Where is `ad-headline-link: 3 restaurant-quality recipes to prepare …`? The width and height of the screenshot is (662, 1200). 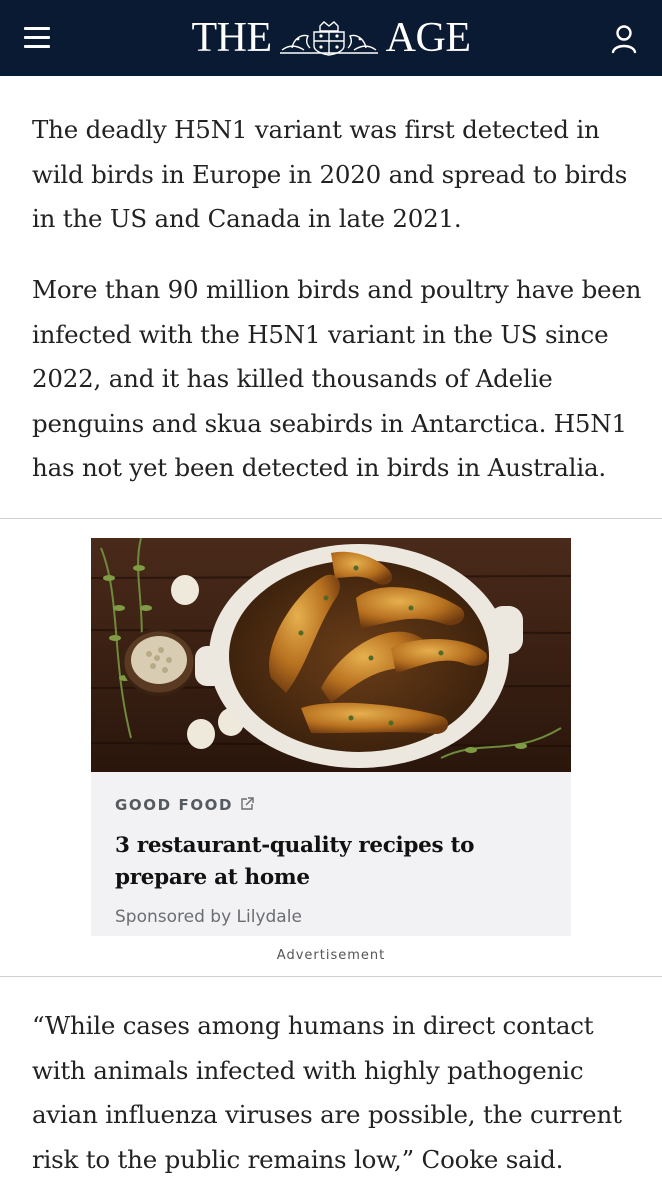 ad-headline-link: 3 restaurant-quality recipes to prepare … is located at coordinates (335, 862).